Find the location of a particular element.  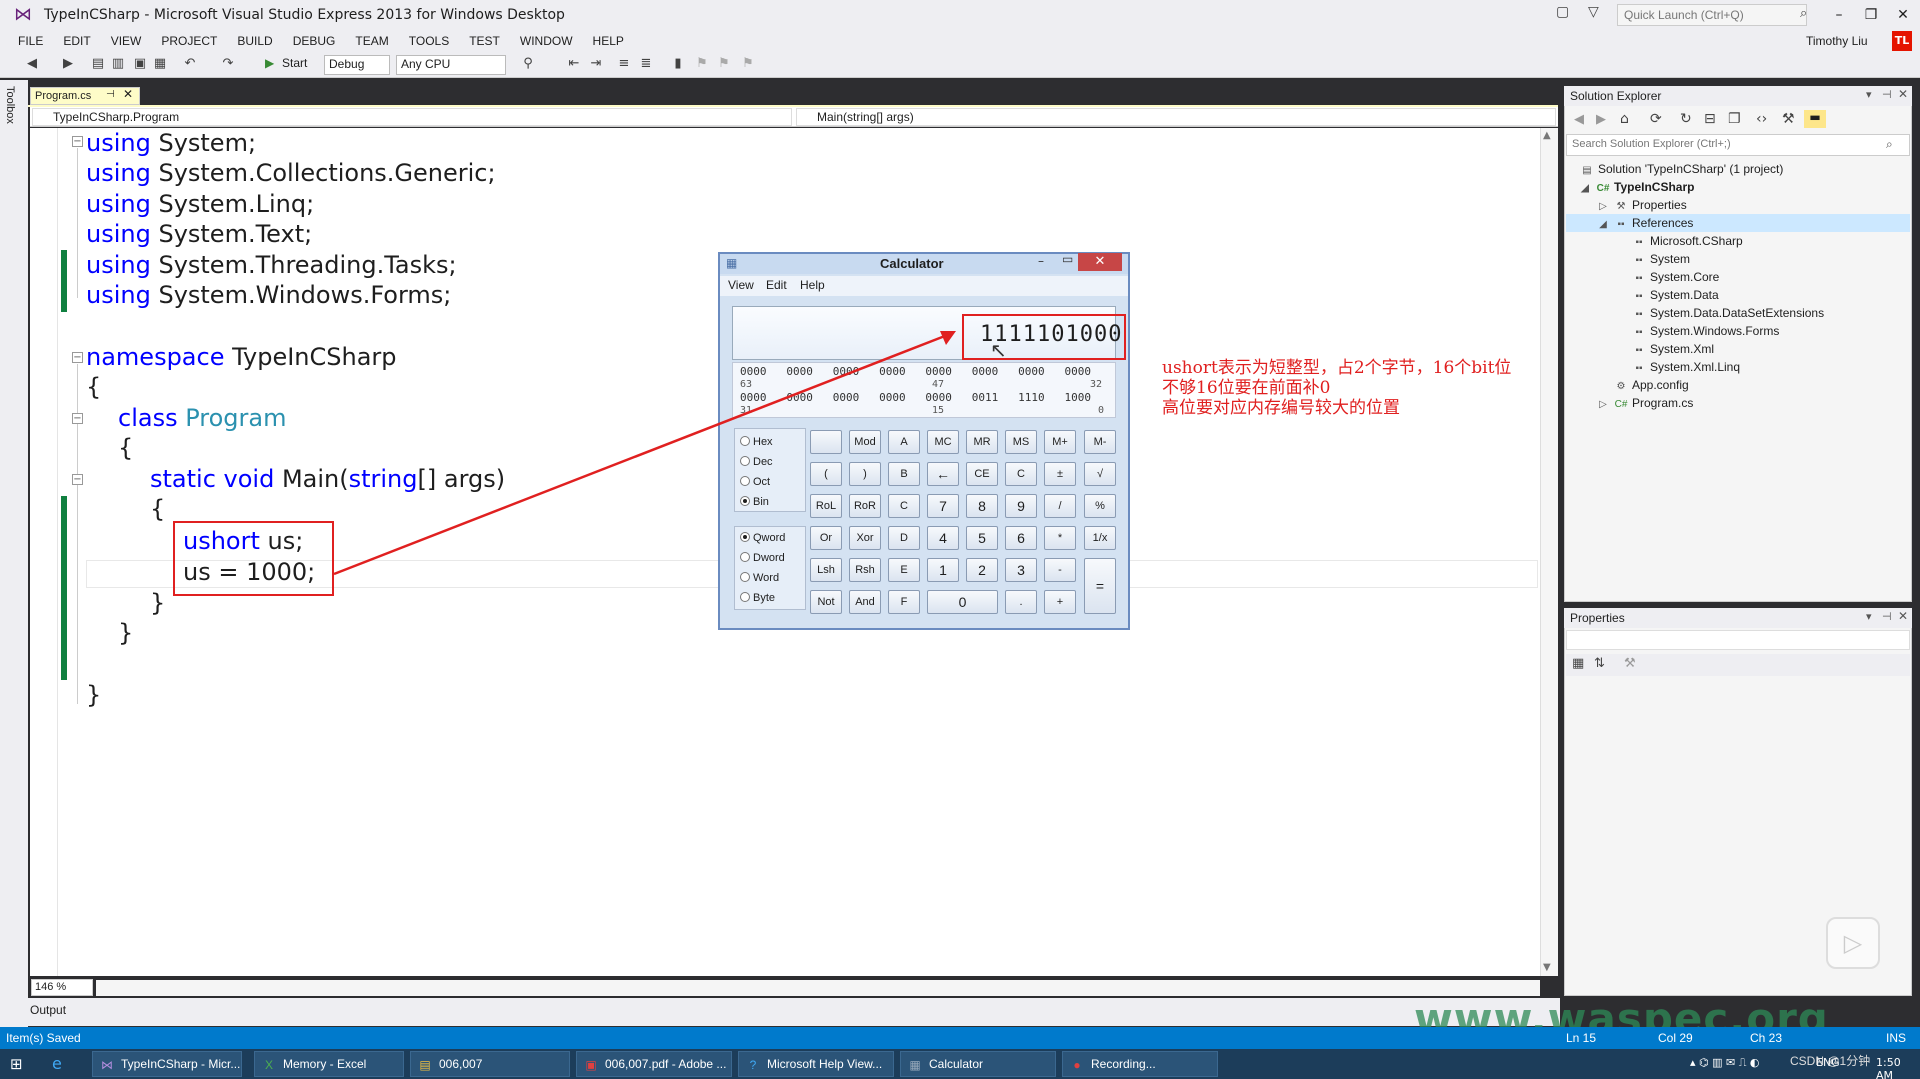

calculator-key: F is located at coordinates (904, 602).